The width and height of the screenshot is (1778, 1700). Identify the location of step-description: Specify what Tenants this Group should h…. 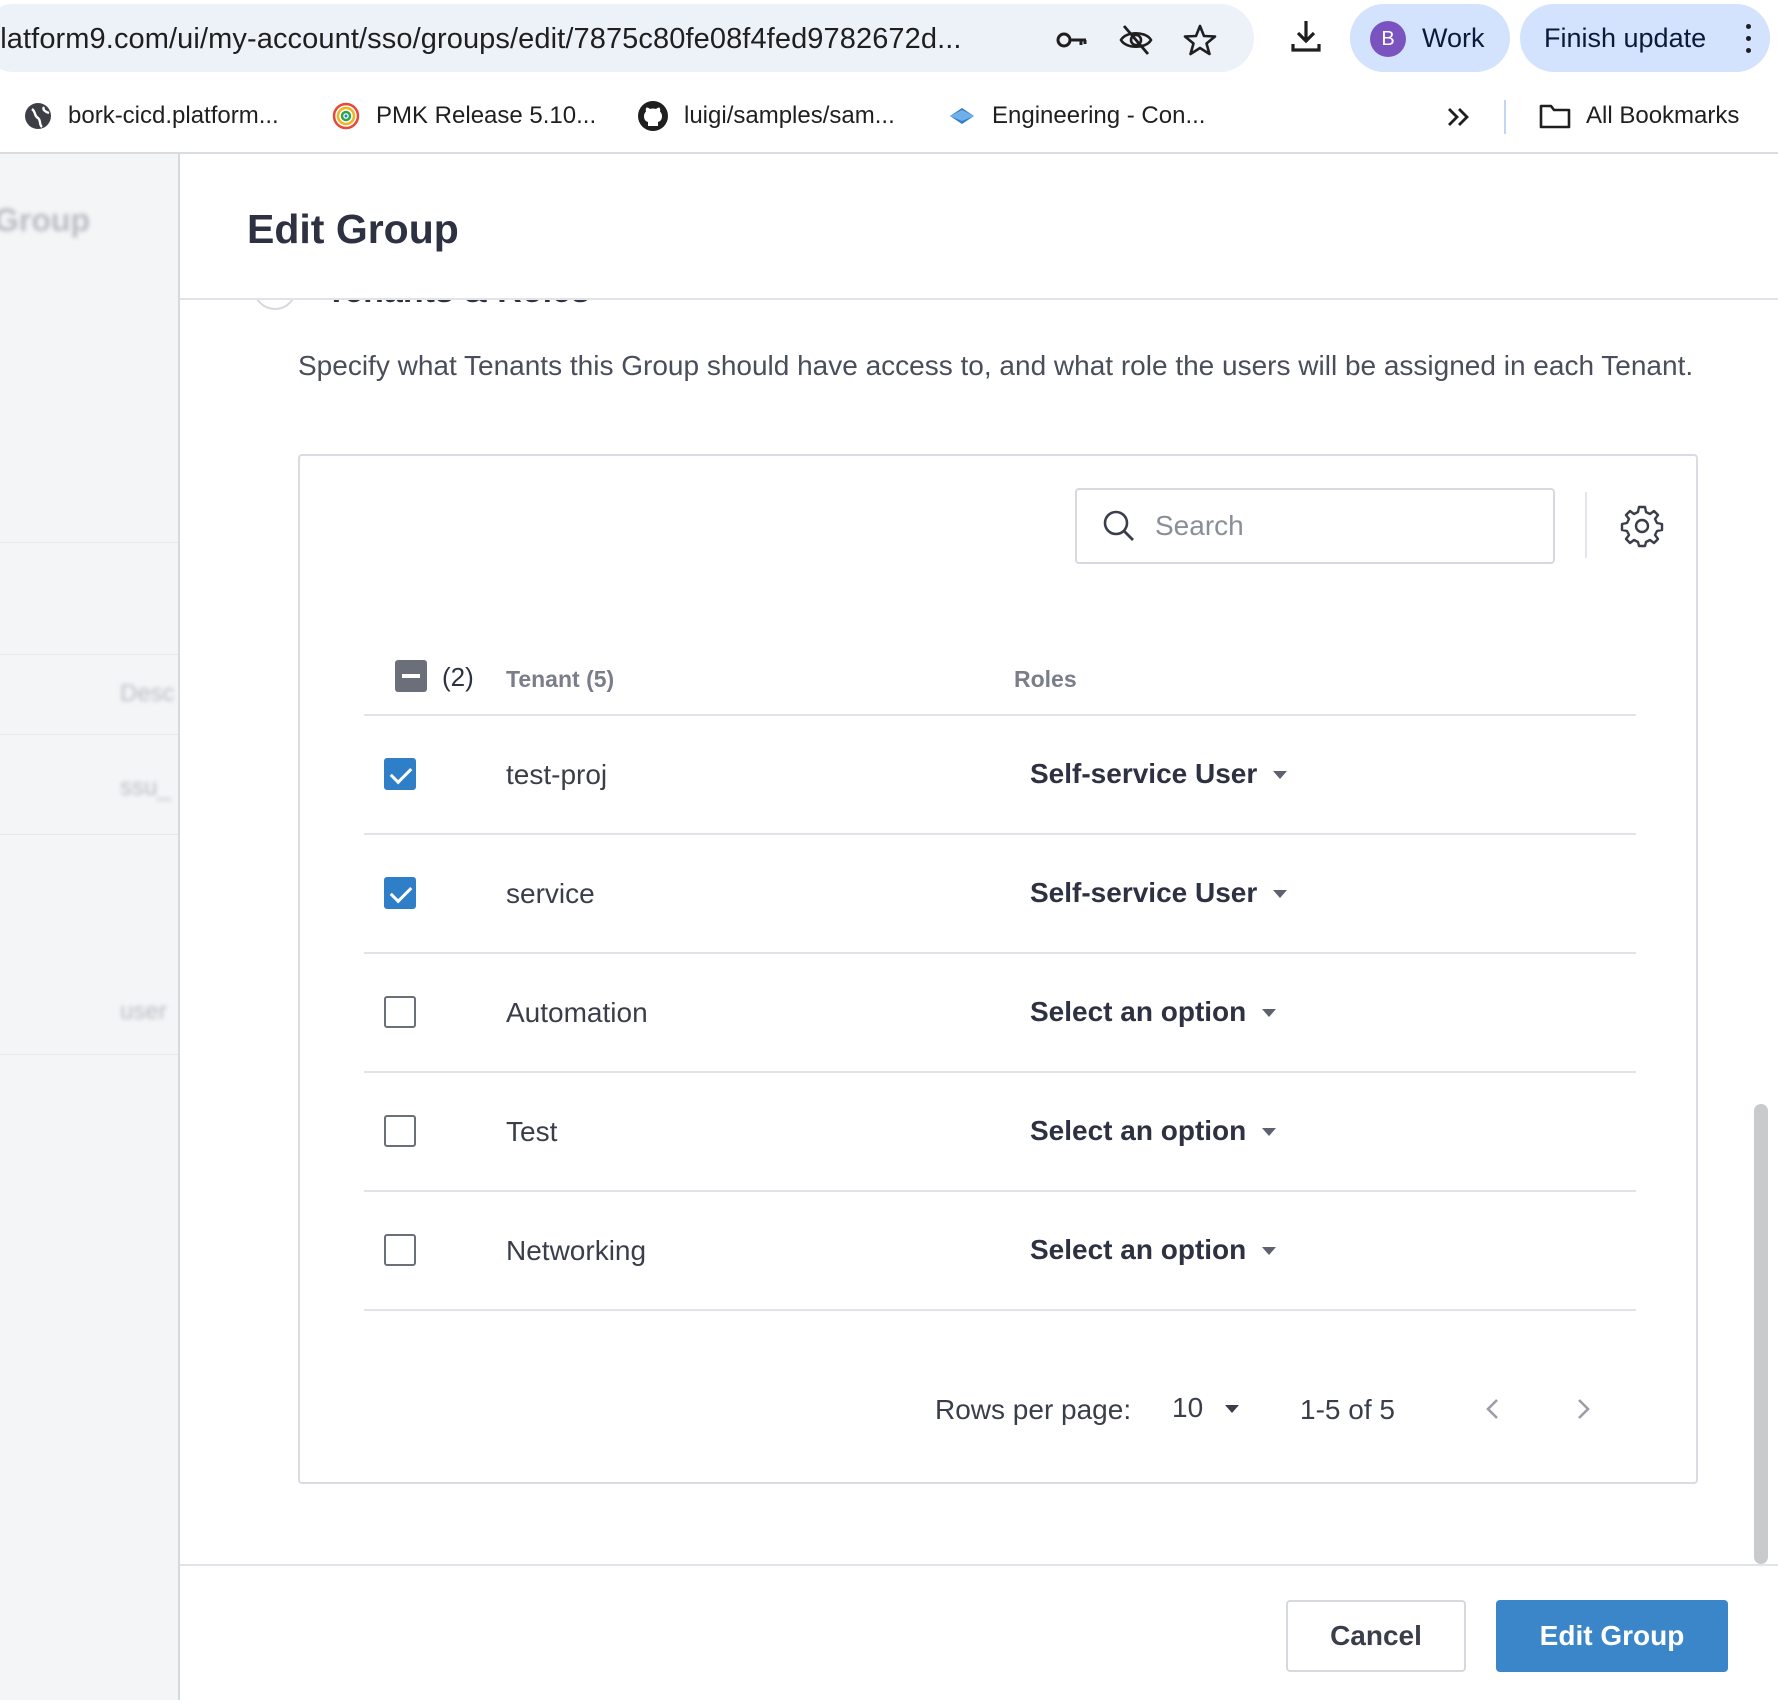
(996, 365).